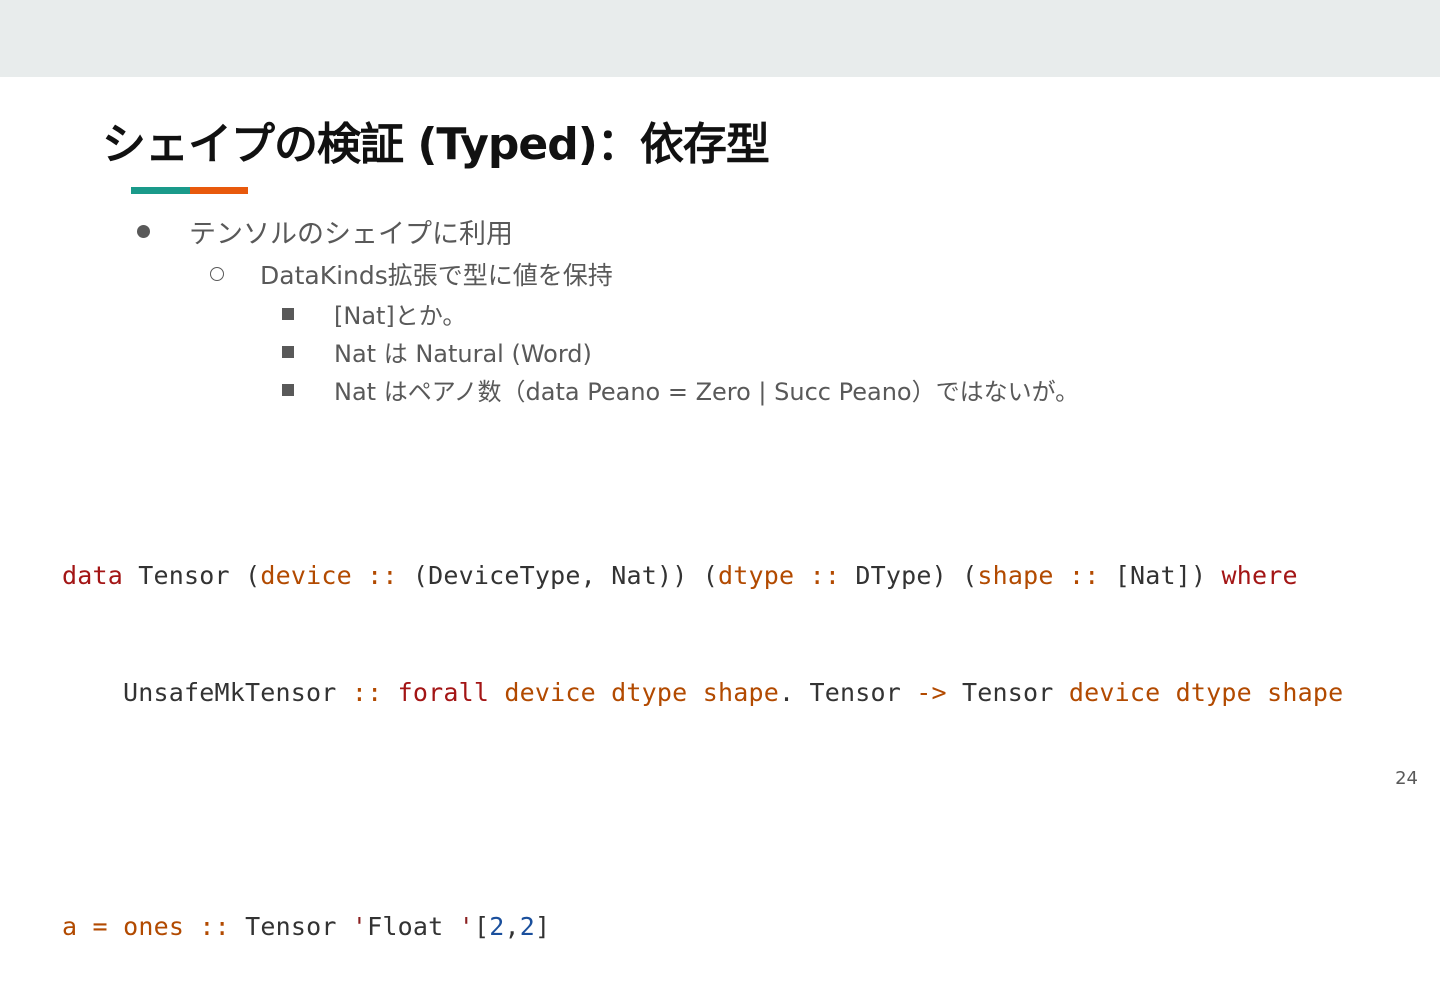 This screenshot has height=985, width=1440. I want to click on top-band, so click(720, 38).